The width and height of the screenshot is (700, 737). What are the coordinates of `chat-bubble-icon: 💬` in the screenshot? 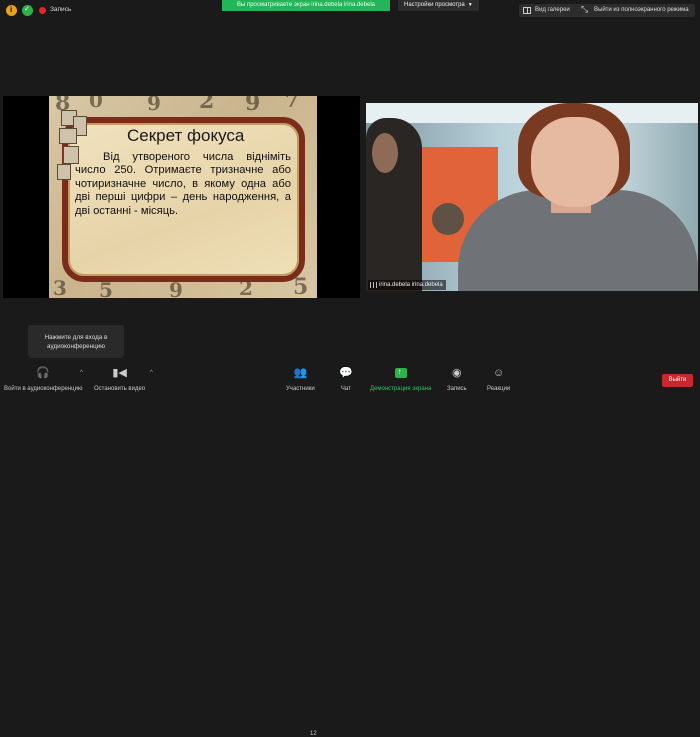 It's located at (346, 373).